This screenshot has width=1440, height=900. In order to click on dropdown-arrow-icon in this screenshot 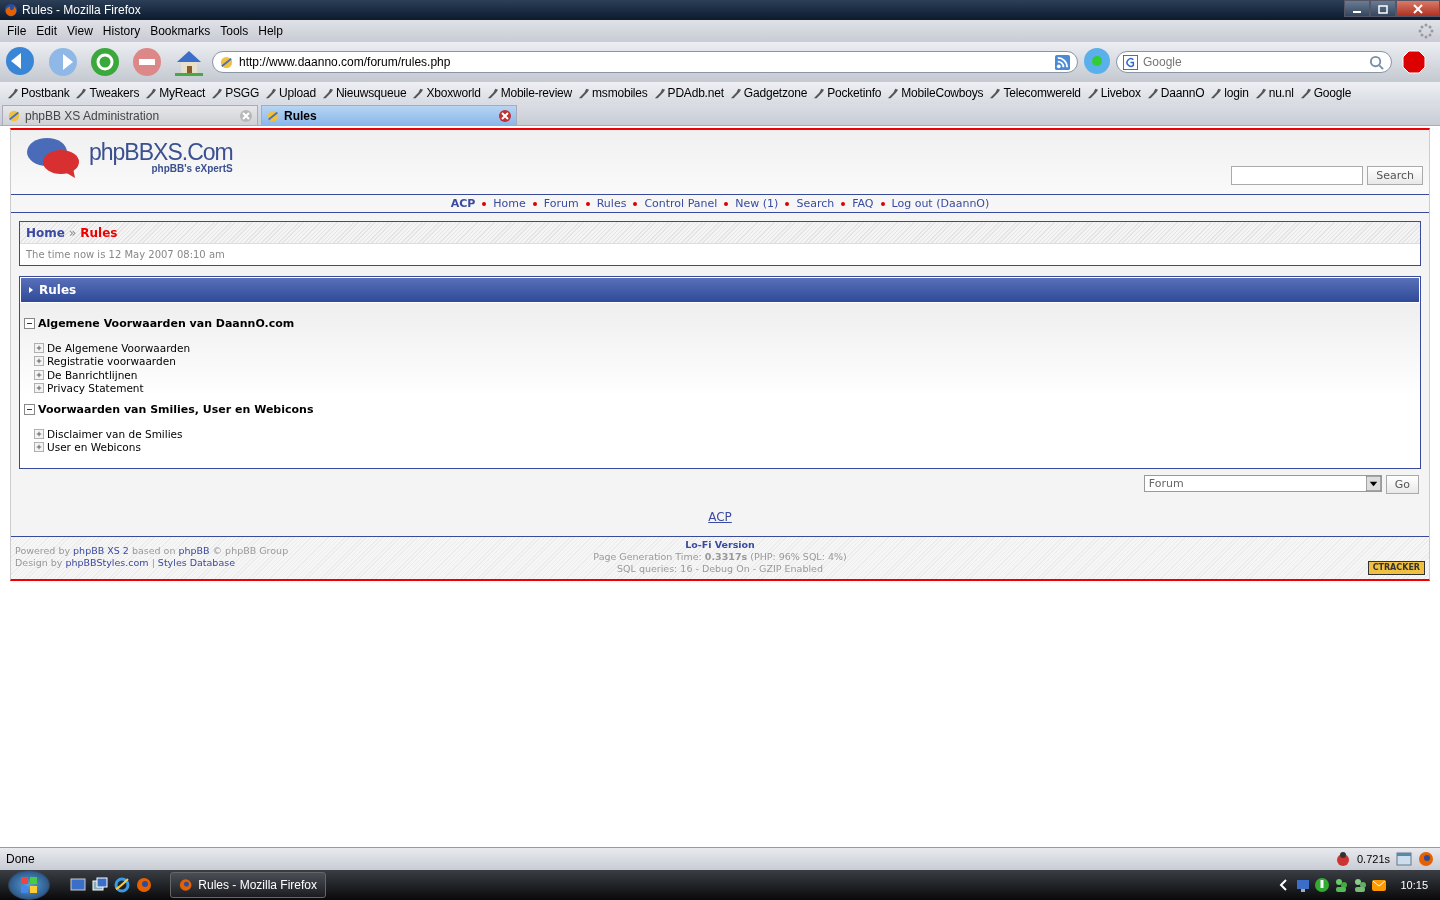, I will do `click(1373, 483)`.